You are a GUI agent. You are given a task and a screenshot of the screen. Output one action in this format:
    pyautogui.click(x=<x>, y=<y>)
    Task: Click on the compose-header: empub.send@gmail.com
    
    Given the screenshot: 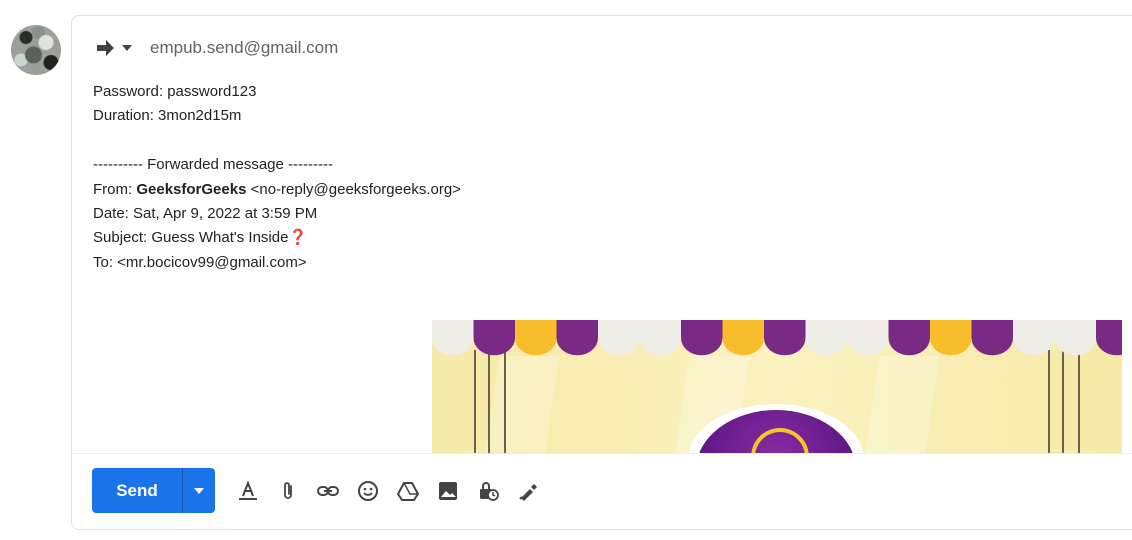 What is the action you would take?
    pyautogui.click(x=216, y=48)
    